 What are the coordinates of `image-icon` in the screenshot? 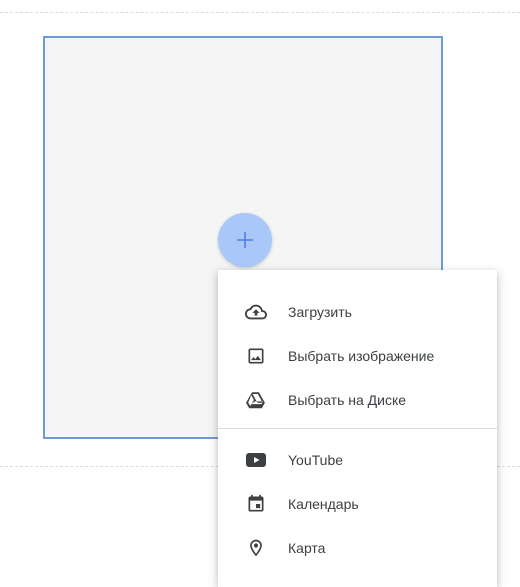 It's located at (256, 356).